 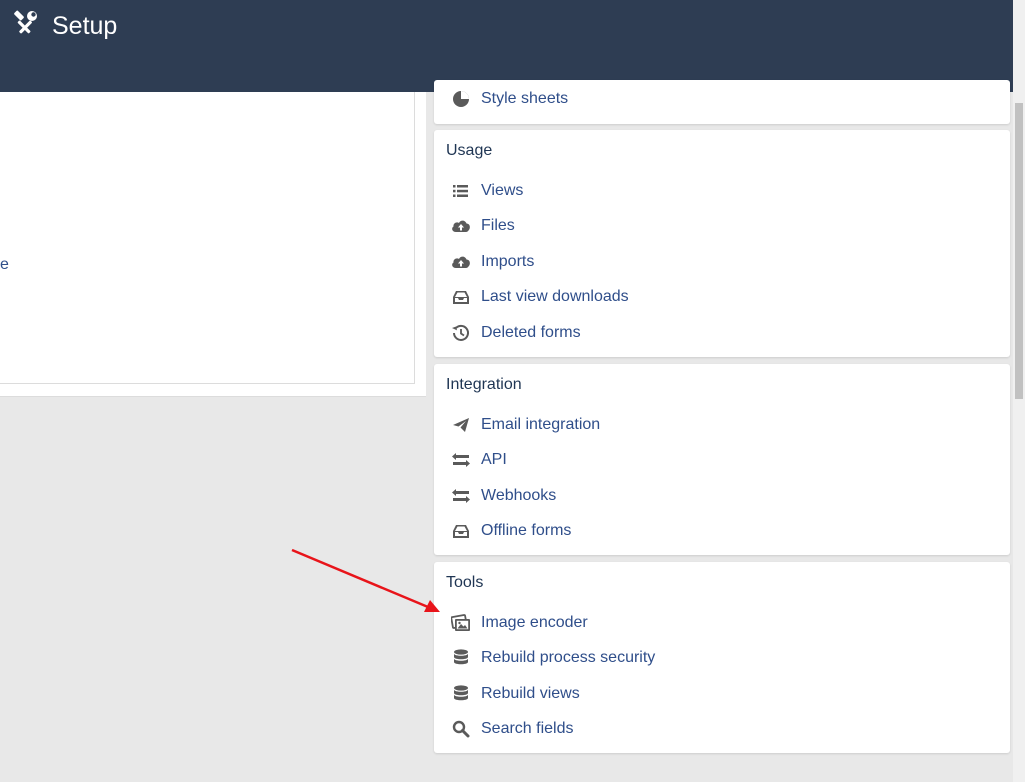 What do you see at coordinates (530, 693) in the screenshot?
I see `menu-item-label: Rebuild views` at bounding box center [530, 693].